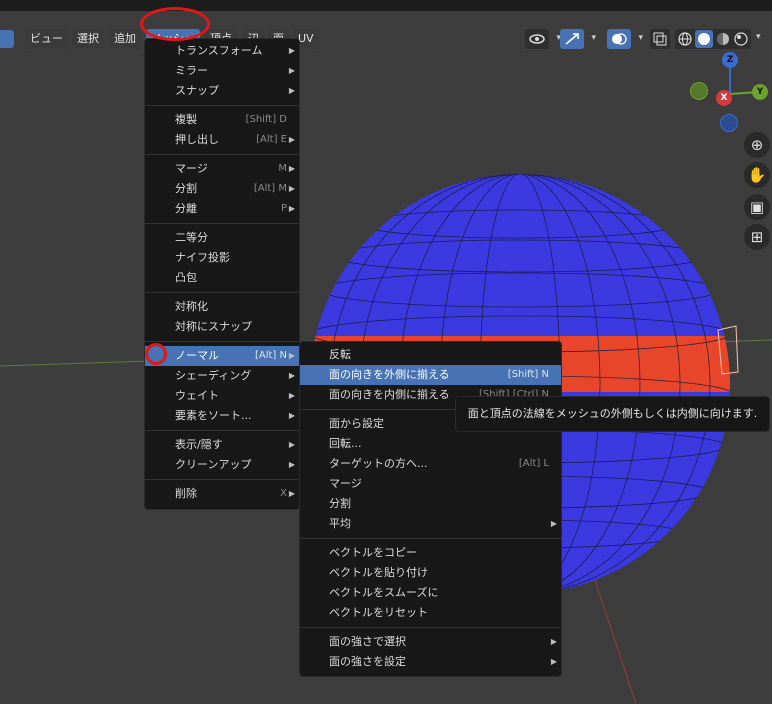 The height and width of the screenshot is (704, 772). I want to click on menu-item: 面の強さを設定 ▶, so click(430, 662).